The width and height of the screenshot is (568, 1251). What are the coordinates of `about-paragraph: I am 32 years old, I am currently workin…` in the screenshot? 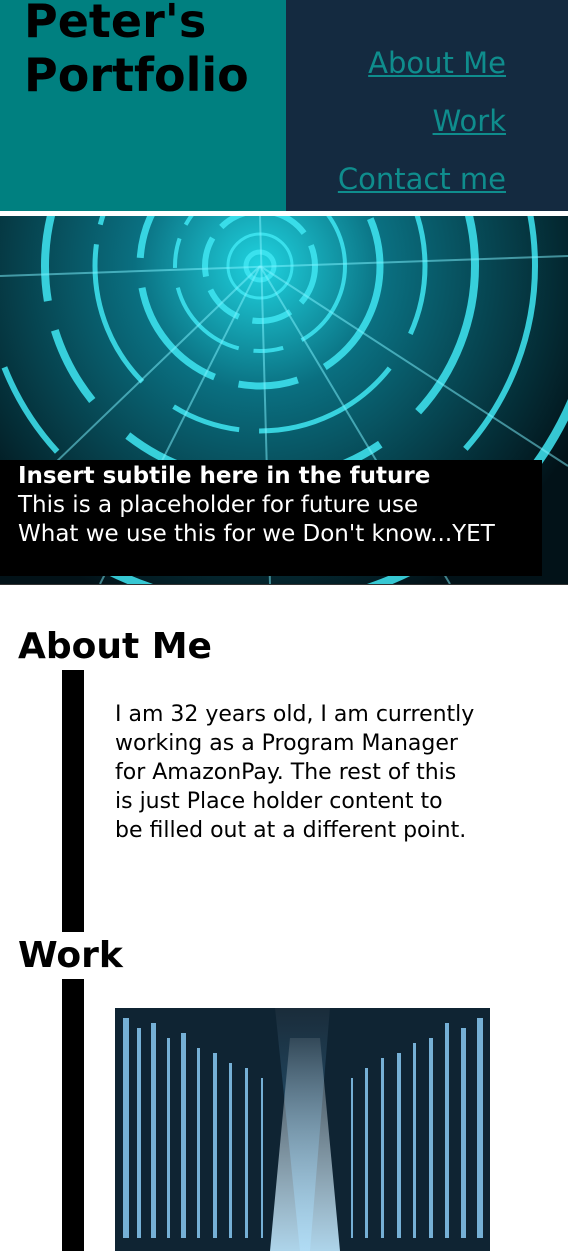 It's located at (295, 772).